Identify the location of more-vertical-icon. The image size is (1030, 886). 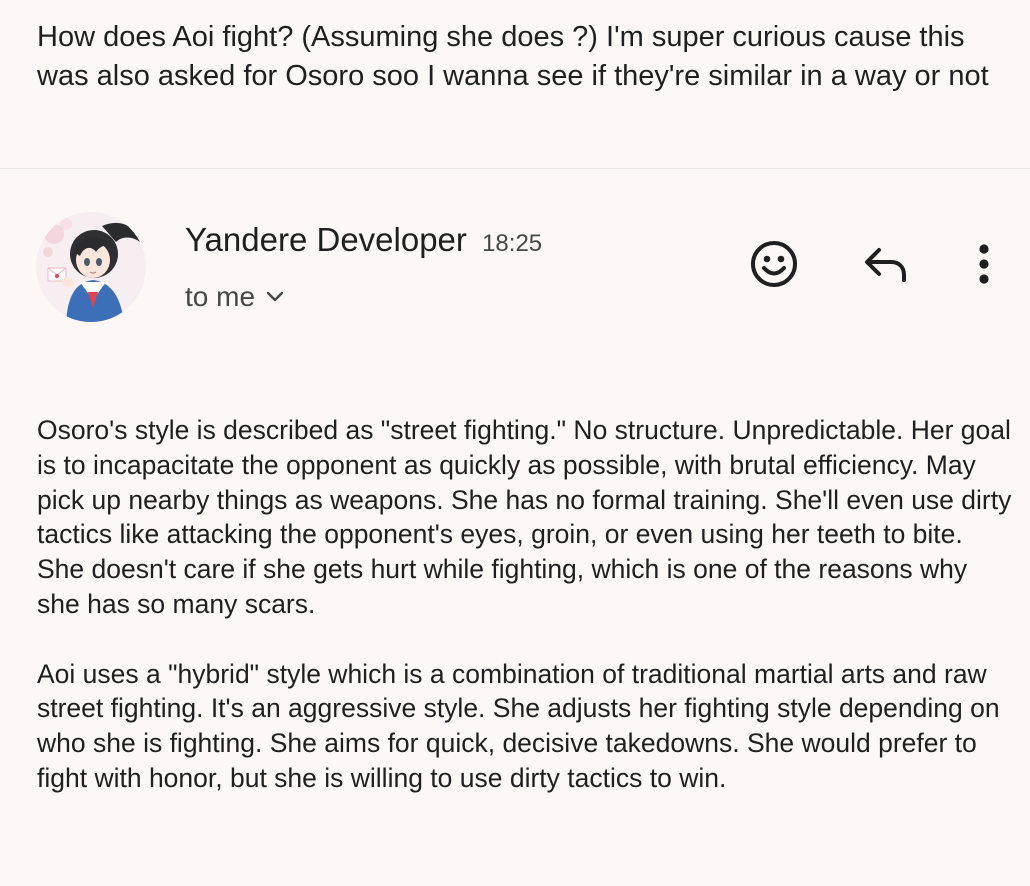
(984, 264).